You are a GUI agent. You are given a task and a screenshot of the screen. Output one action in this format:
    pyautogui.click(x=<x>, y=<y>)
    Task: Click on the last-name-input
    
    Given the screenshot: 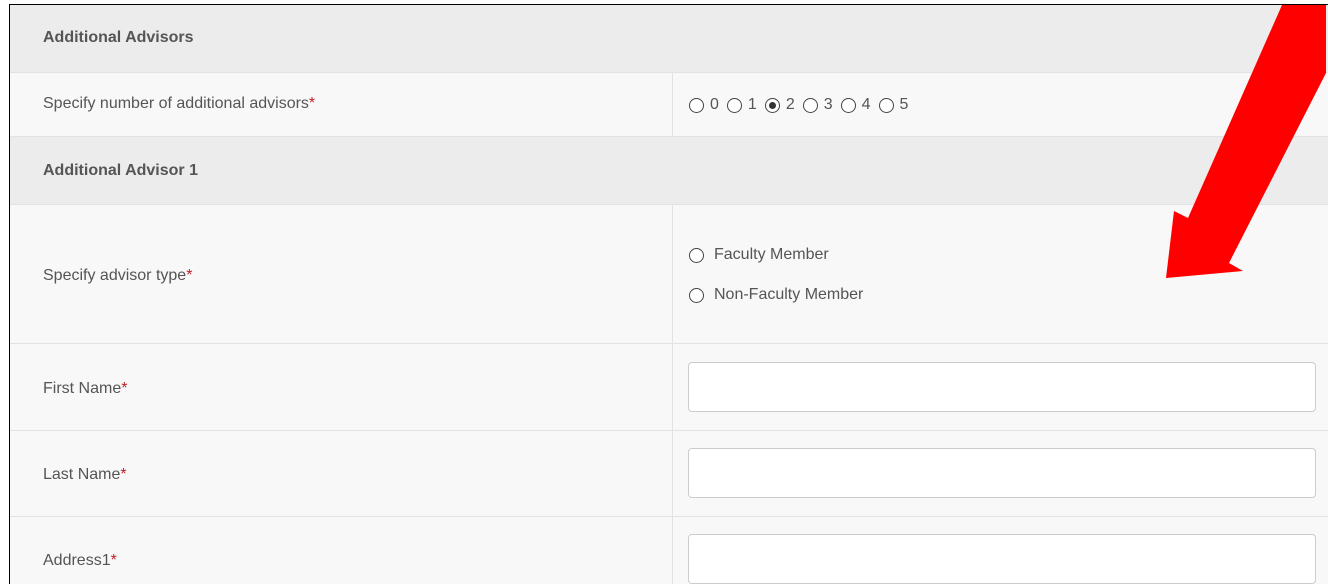 What is the action you would take?
    pyautogui.click(x=1002, y=473)
    